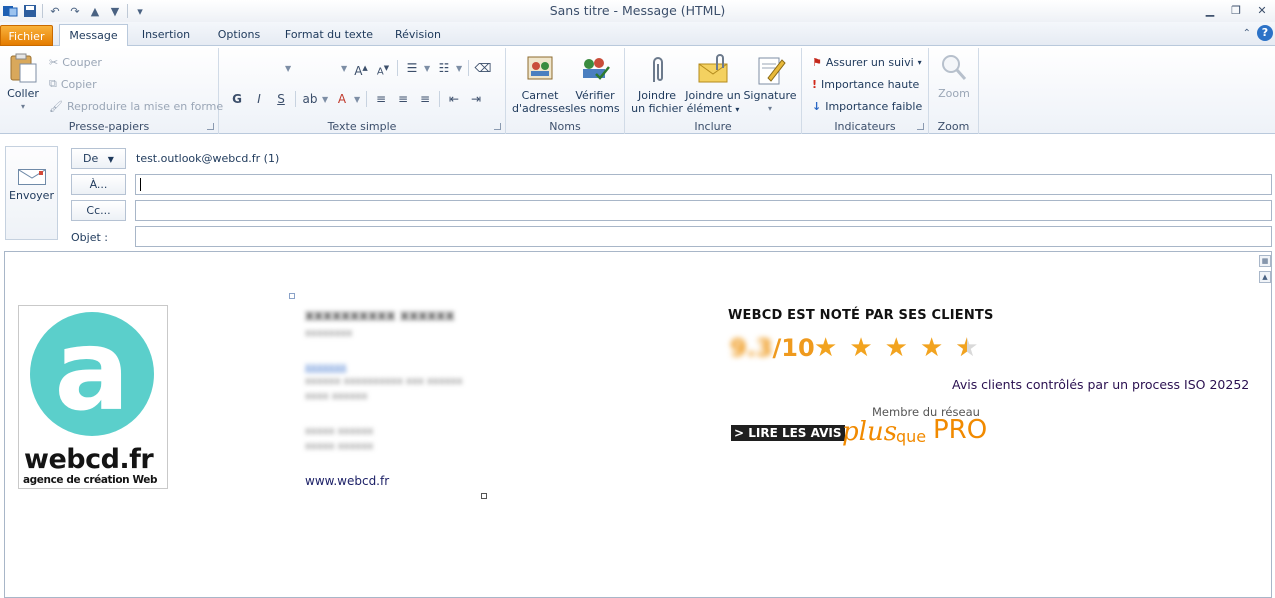 This screenshot has width=1275, height=598. What do you see at coordinates (329, 333) in the screenshot?
I see `signature-role-blurred: xxxxxxxx` at bounding box center [329, 333].